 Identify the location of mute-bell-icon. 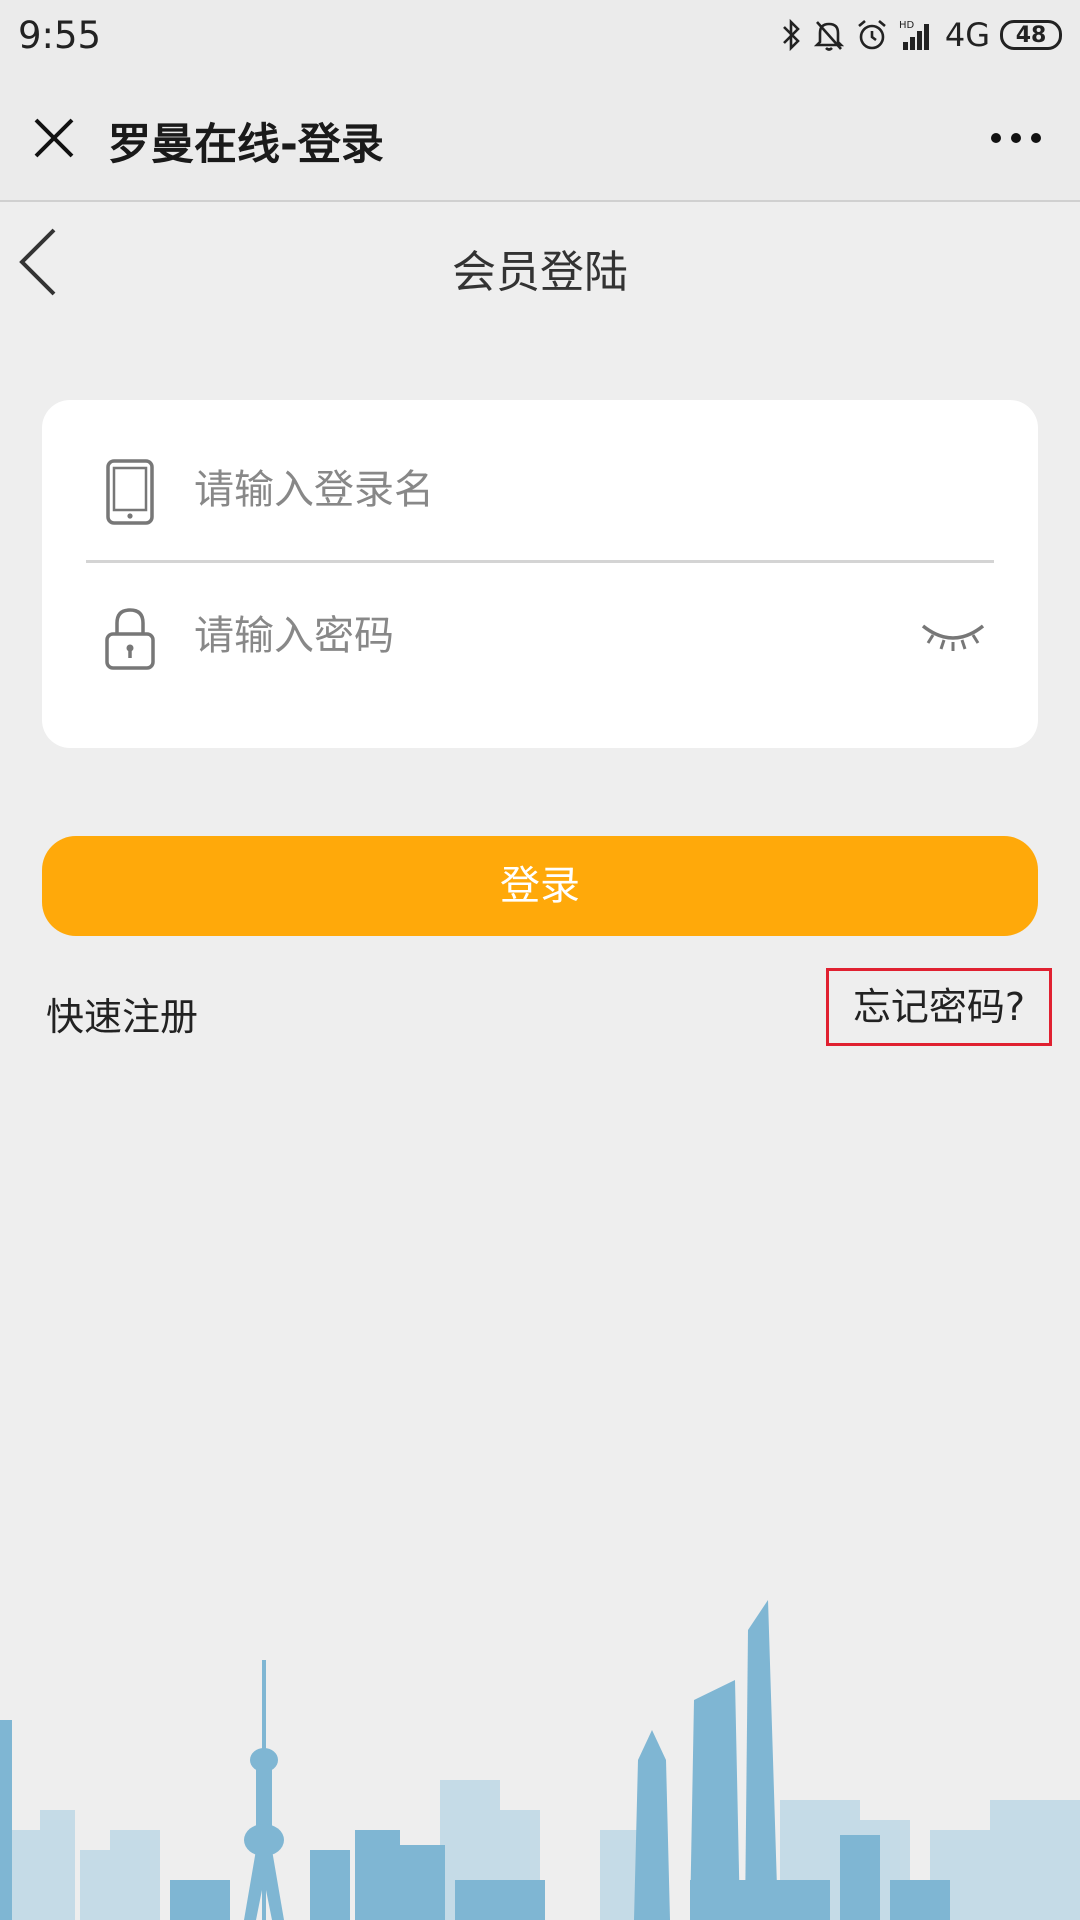
(828, 36).